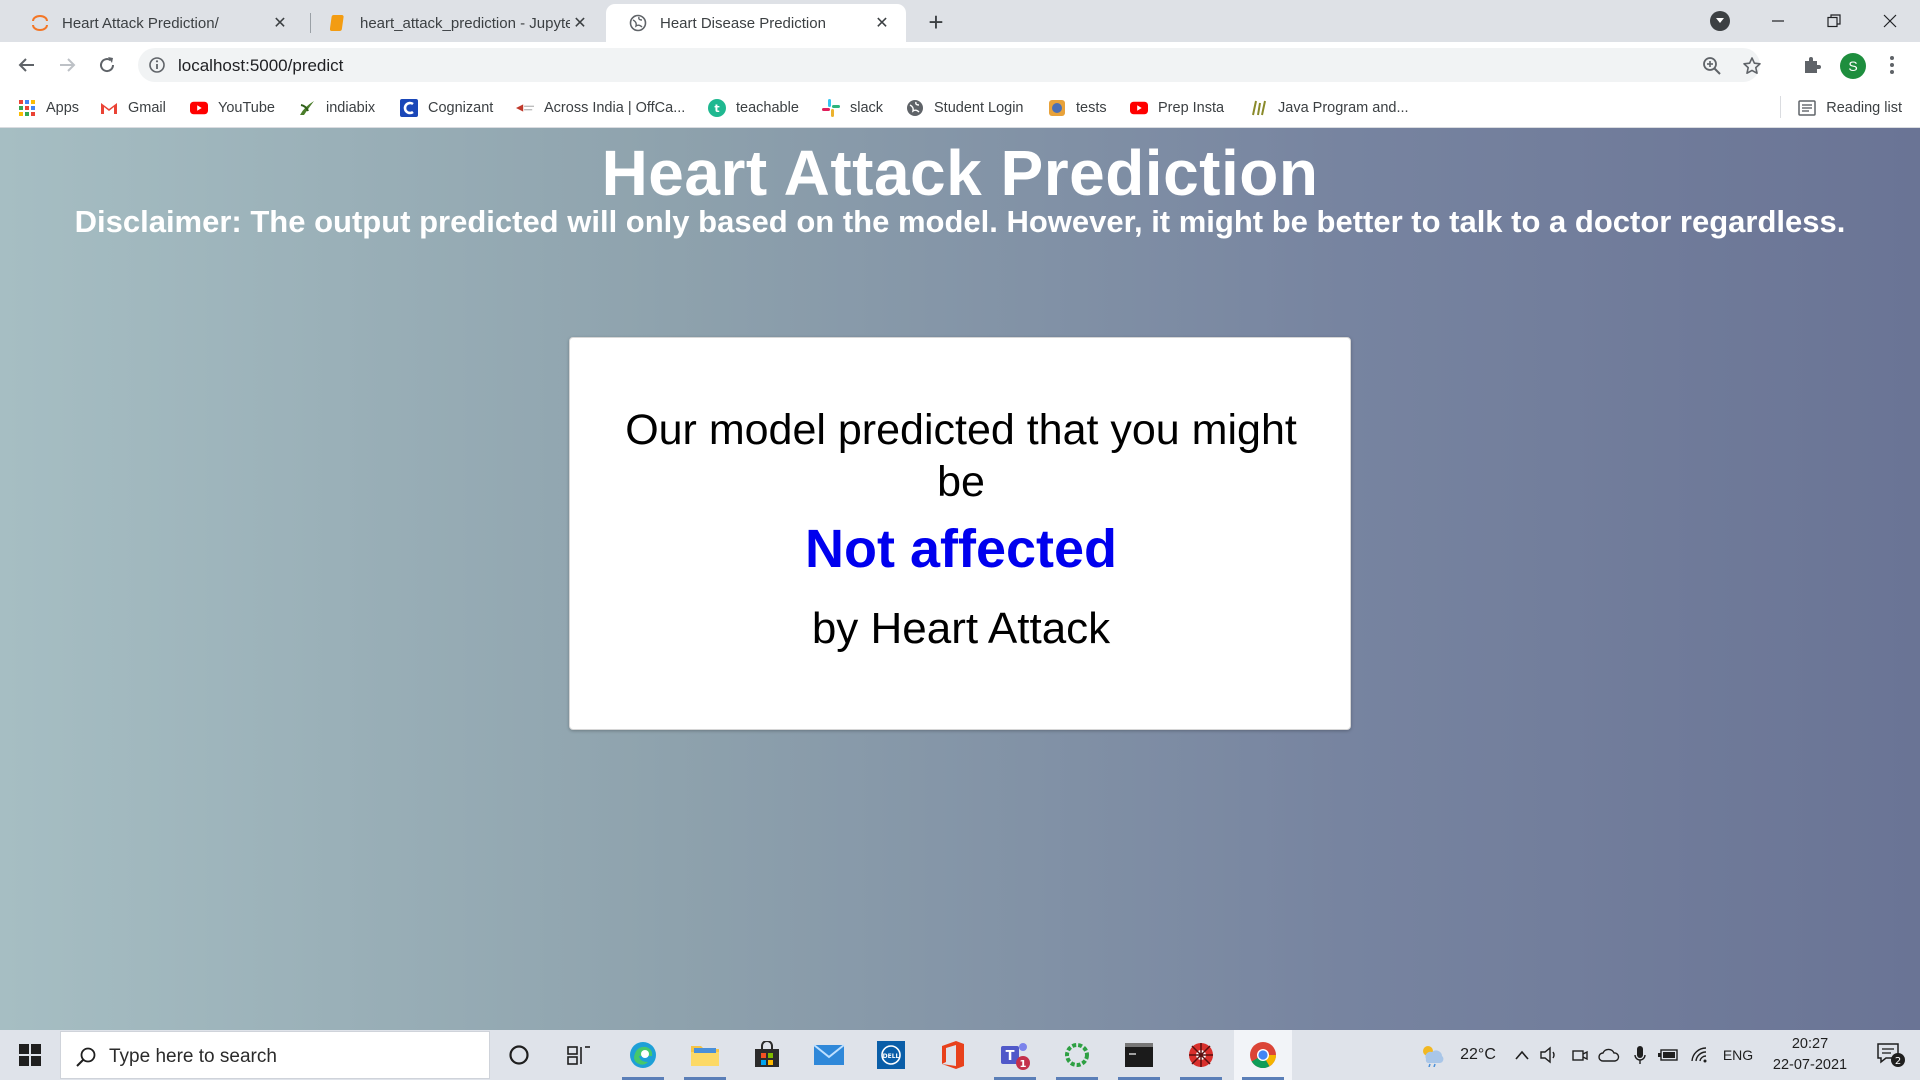 The height and width of the screenshot is (1080, 1920). I want to click on taskbar-app-green, so click(1077, 1055).